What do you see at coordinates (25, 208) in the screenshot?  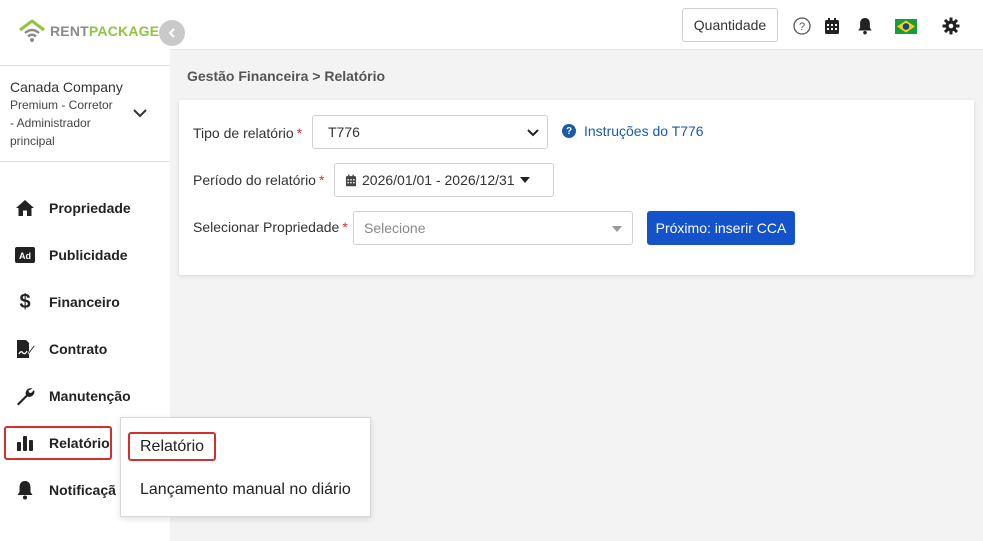 I see `home-icon` at bounding box center [25, 208].